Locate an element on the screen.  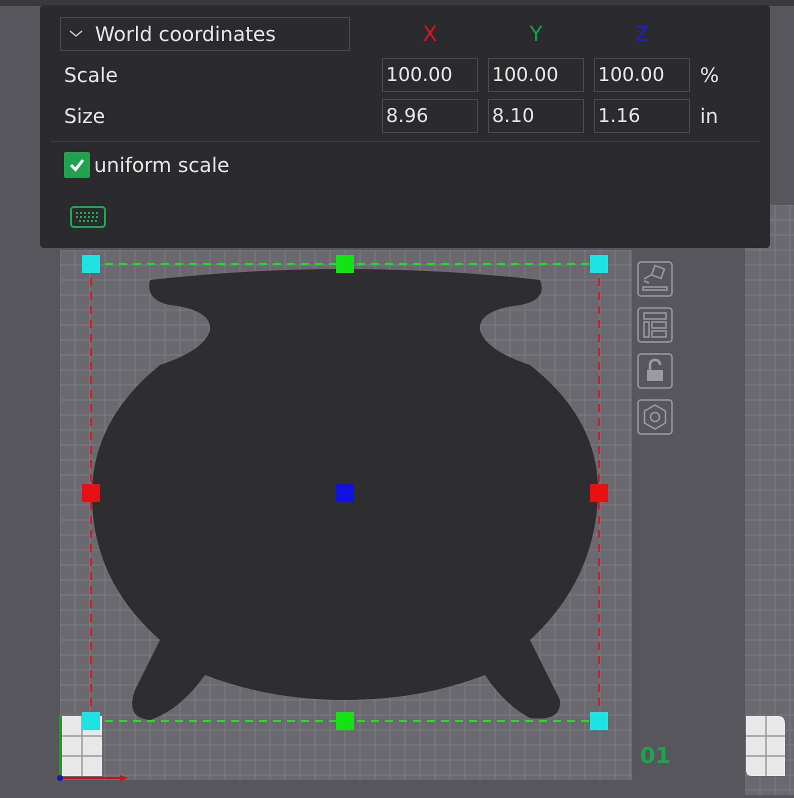
chevron-down-icon is located at coordinates (76, 34).